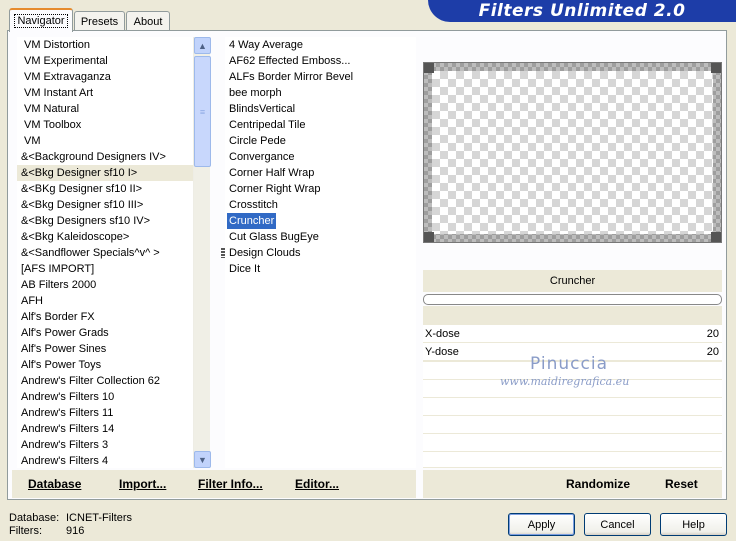  Describe the element at coordinates (105, 205) in the screenshot. I see `category-item: &<Bkg Designer sf10 III>` at that location.